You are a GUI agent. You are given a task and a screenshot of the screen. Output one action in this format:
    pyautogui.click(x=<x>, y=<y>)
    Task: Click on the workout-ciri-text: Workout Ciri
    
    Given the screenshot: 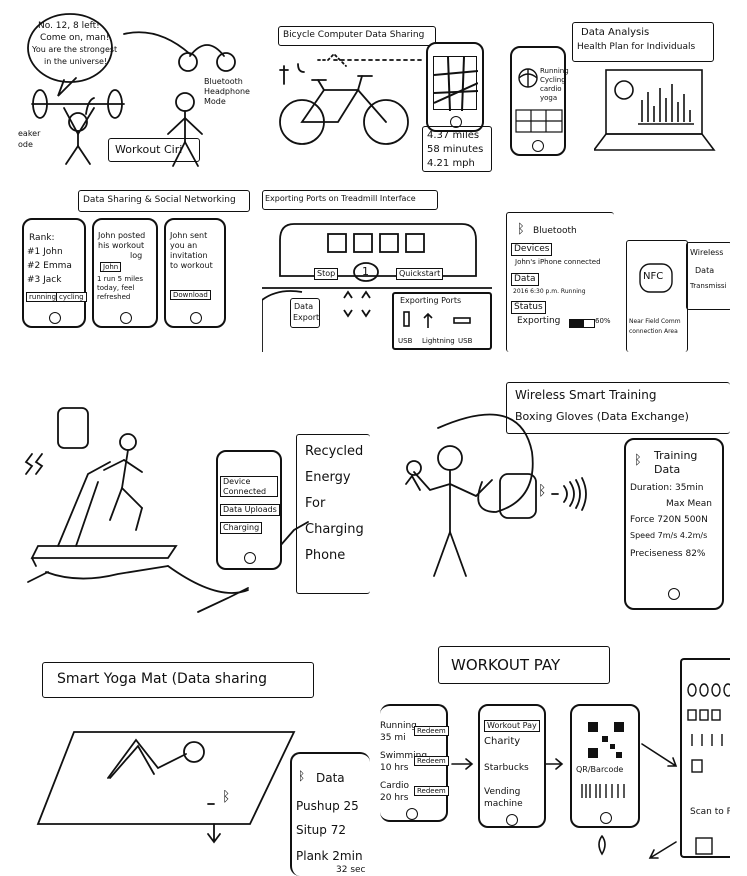 What is the action you would take?
    pyautogui.click(x=149, y=149)
    